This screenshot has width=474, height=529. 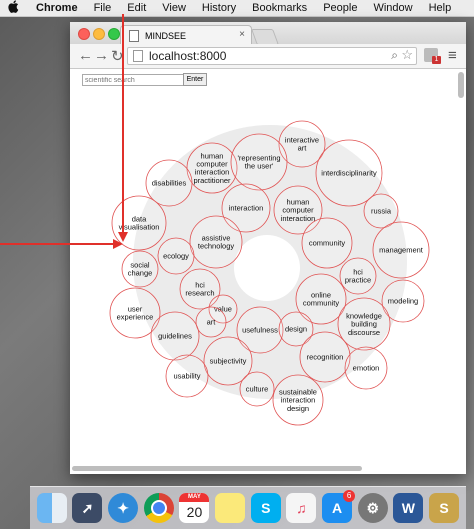 What do you see at coordinates (260, 330) in the screenshot?
I see `keyword-label: usefulness` at bounding box center [260, 330].